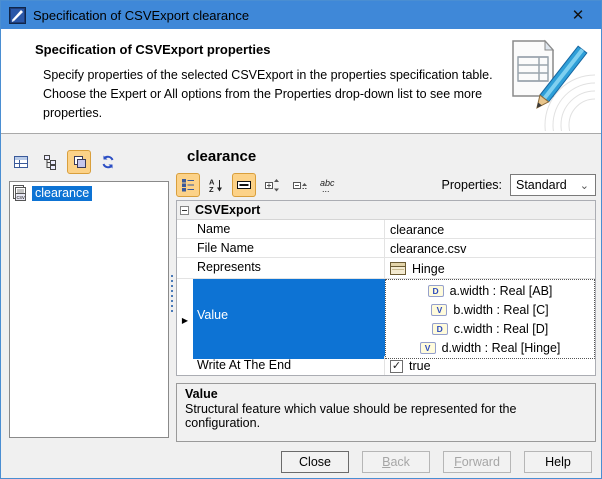  I want to click on window-title: Specification of CSVExport clearance, so click(141, 15).